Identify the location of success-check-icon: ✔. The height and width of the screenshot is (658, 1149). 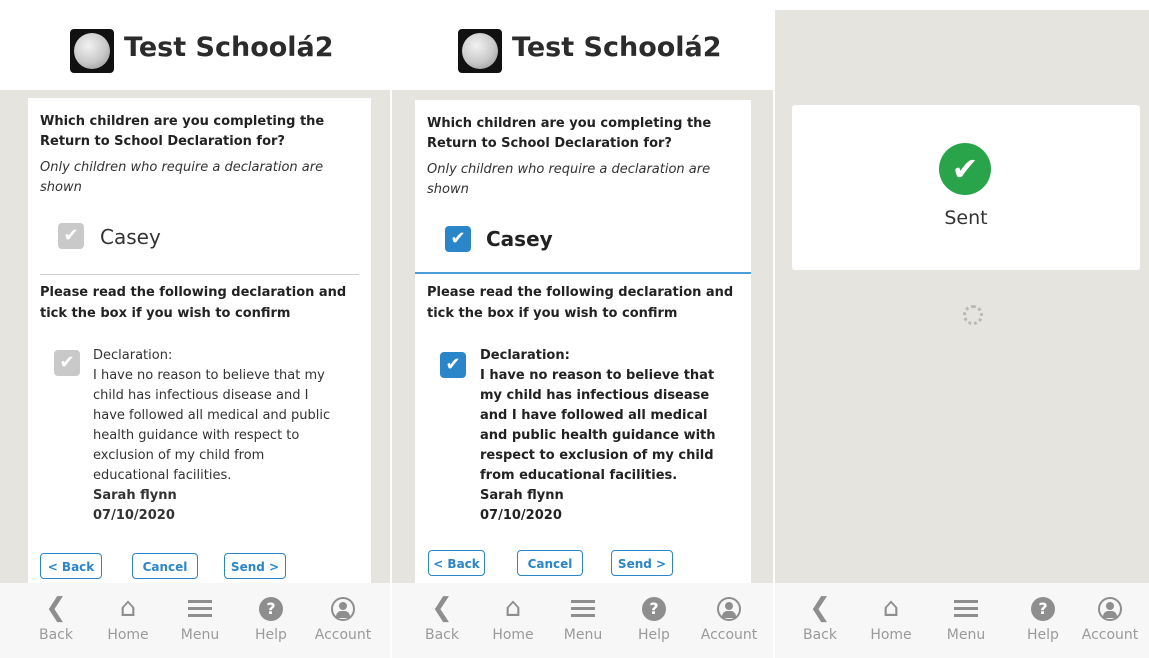
(965, 169).